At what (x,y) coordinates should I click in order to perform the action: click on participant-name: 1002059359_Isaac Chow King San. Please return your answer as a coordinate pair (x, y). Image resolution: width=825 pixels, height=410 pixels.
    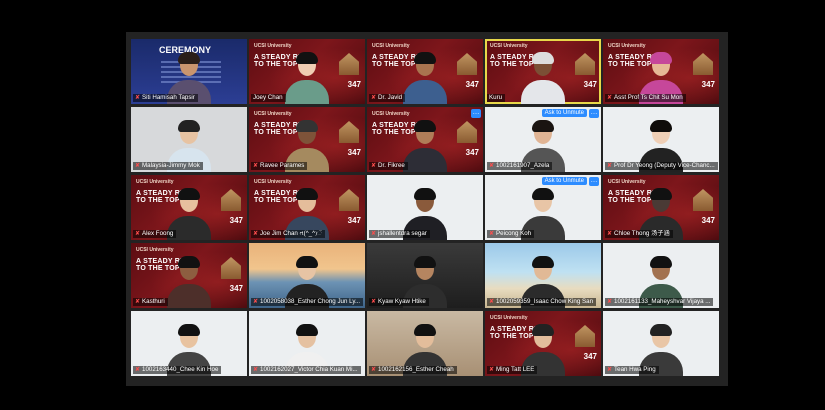
    Looking at the image, I should click on (545, 301).